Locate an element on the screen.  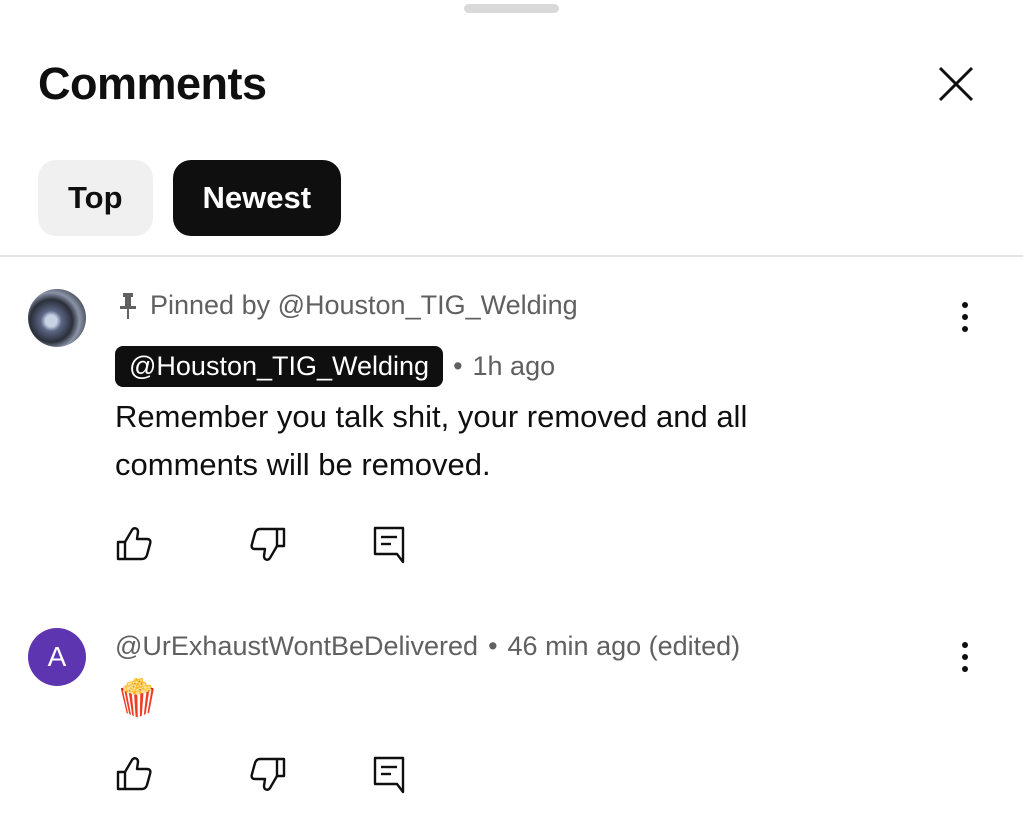
sort-chips: Top Newest is located at coordinates (190, 198).